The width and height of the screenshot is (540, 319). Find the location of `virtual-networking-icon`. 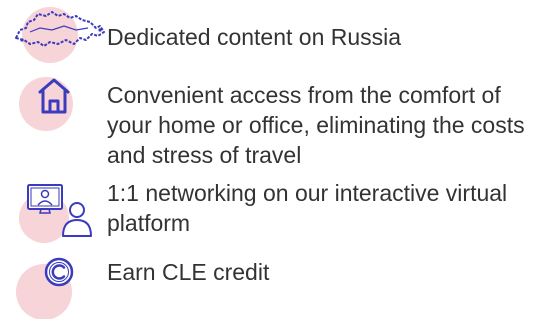

virtual-networking-icon is located at coordinates (55, 211).